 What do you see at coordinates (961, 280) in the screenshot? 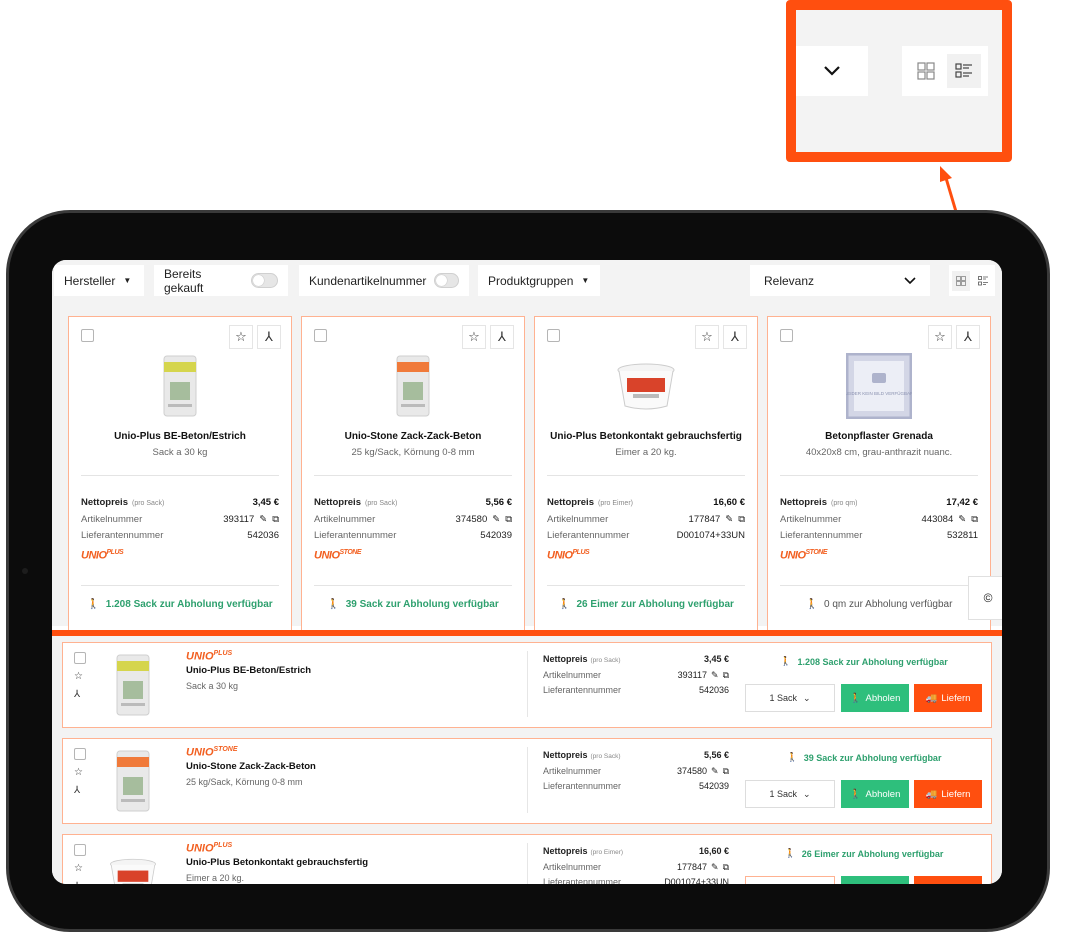
I see `grid-view-button` at bounding box center [961, 280].